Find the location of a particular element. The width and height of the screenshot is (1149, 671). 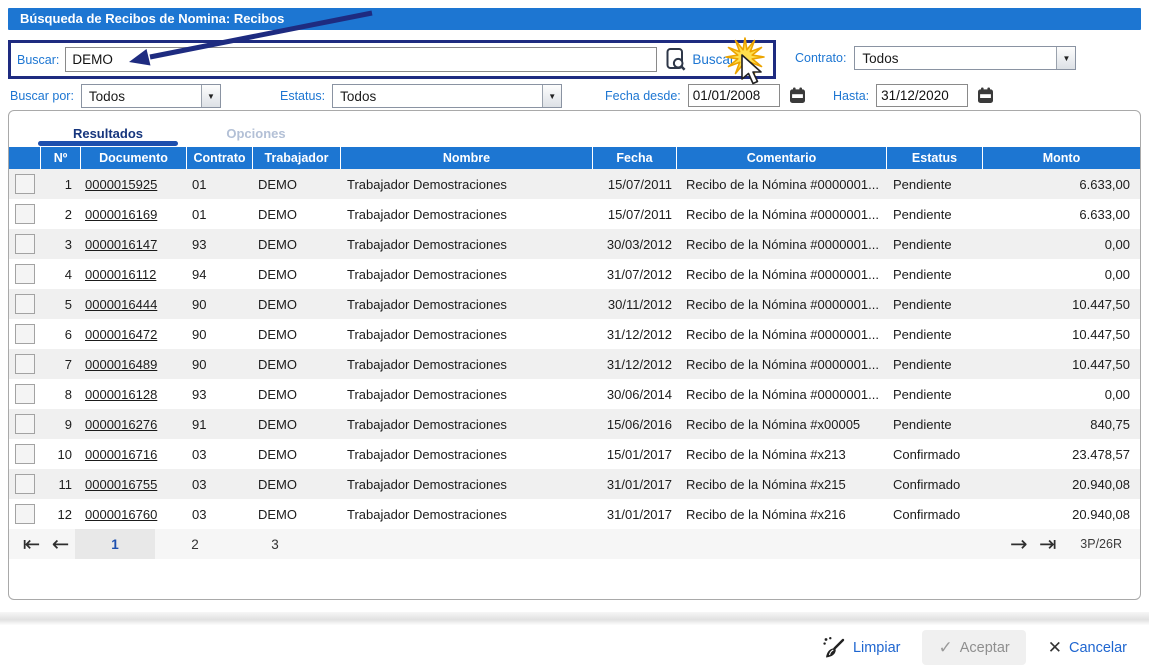

row-fecha: 30/11/2012 is located at coordinates (639, 304).